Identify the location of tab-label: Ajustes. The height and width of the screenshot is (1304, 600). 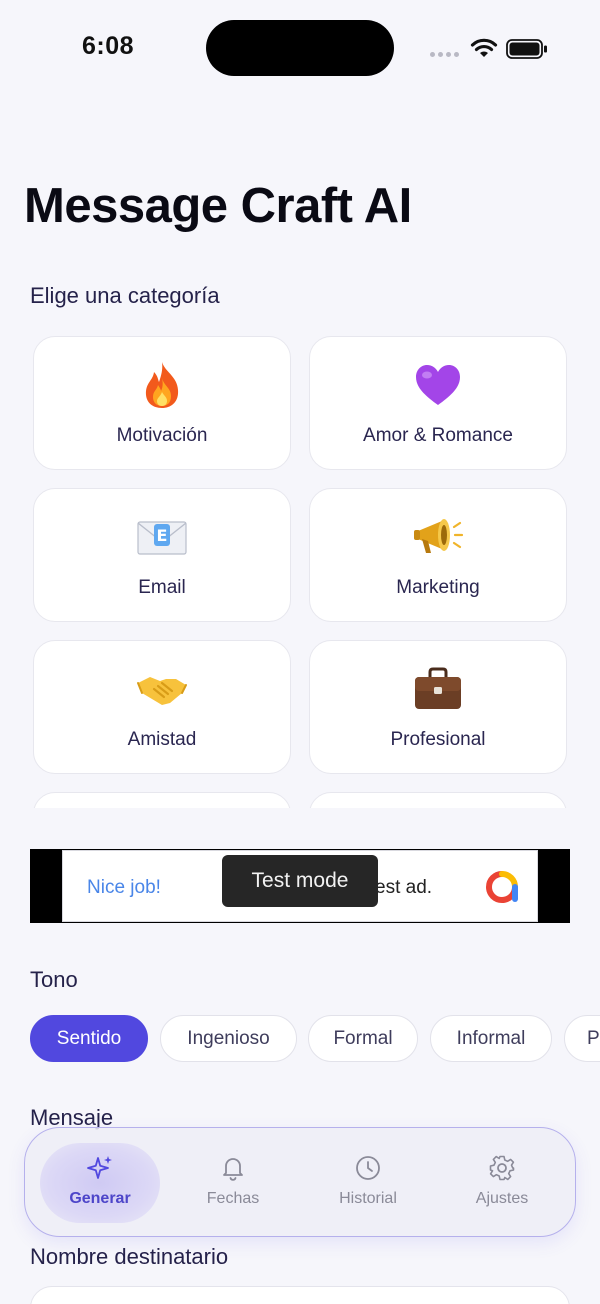
(502, 1198).